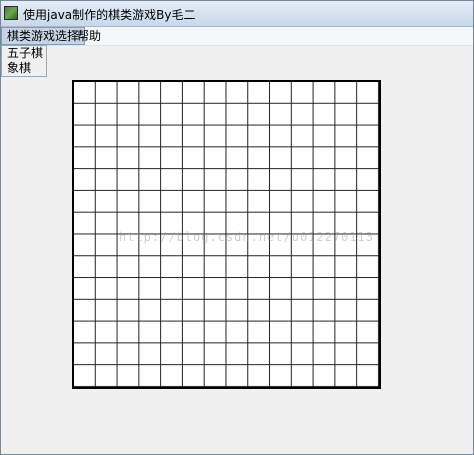  Describe the element at coordinates (24, 53) in the screenshot. I see `menu-item-gomoku: 五子棋` at that location.